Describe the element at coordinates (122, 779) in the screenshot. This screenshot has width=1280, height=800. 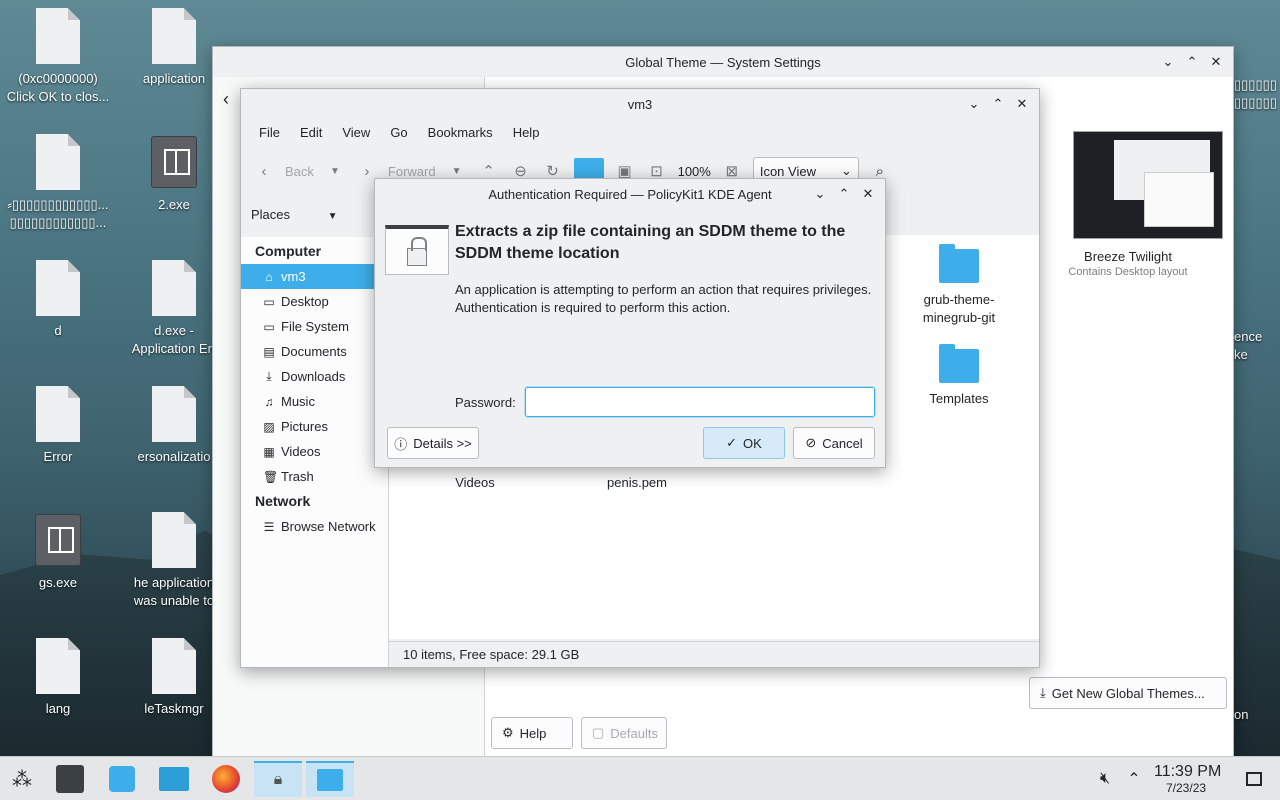
I see `discover-task-icon` at that location.